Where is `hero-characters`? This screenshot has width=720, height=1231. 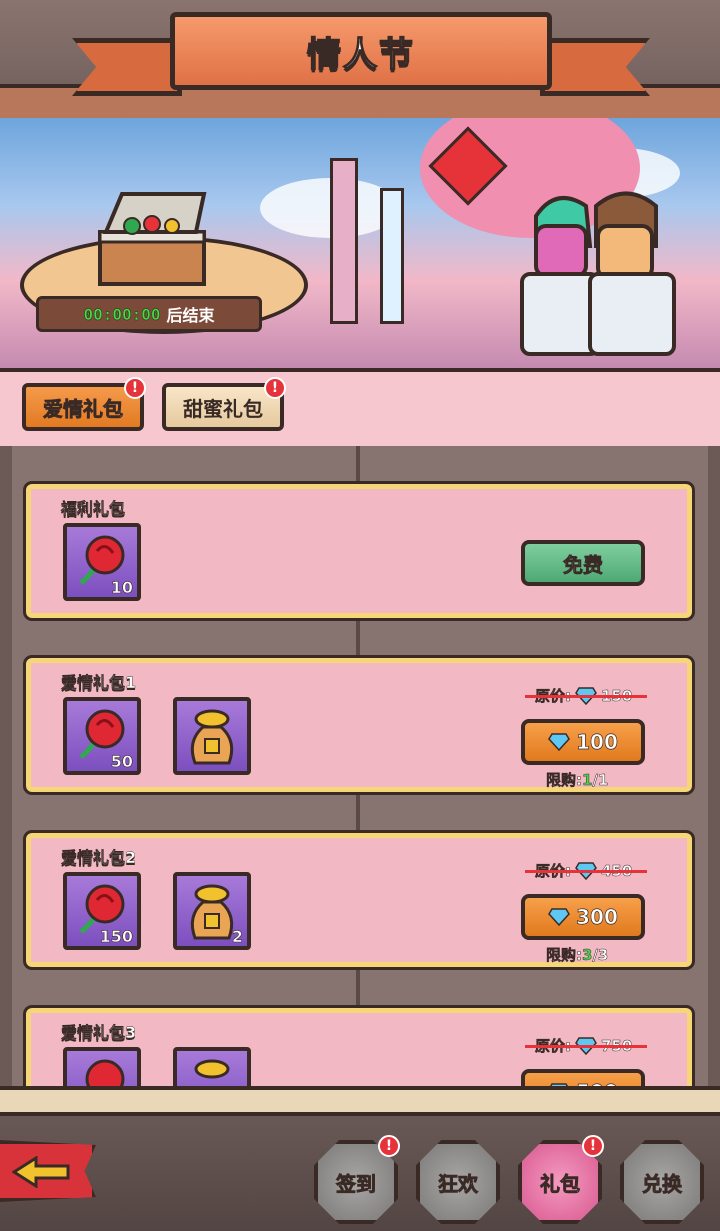 hero-characters is located at coordinates (598, 273).